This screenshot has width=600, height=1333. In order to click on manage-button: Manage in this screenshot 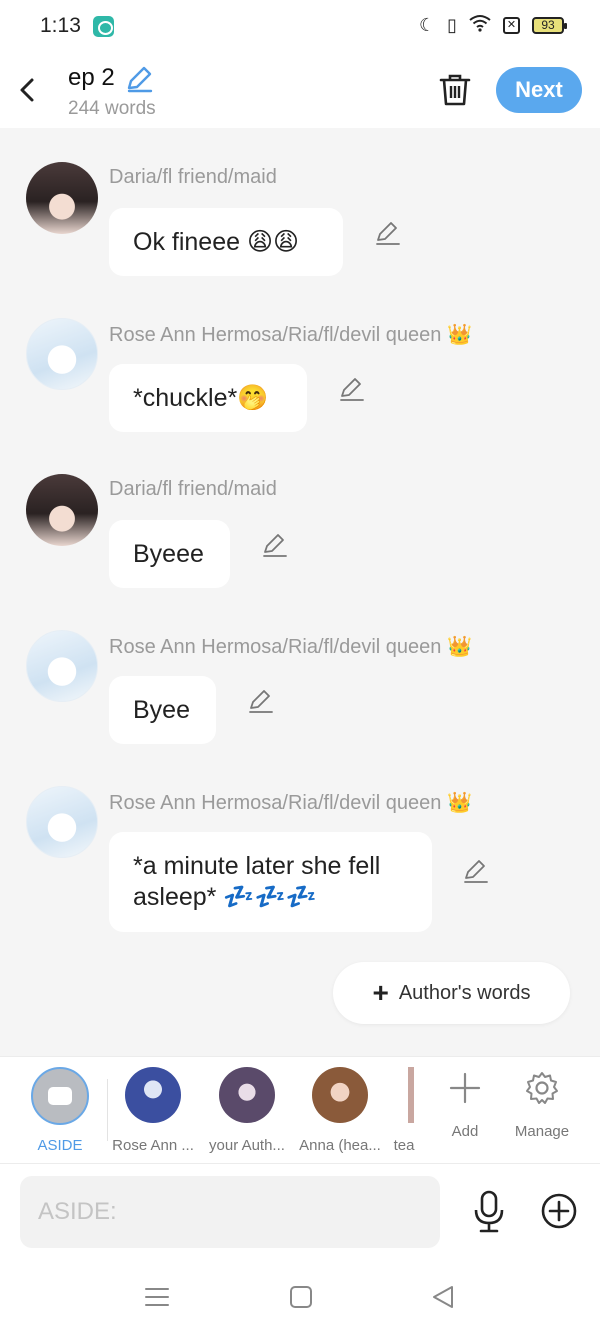, I will do `click(542, 1103)`.